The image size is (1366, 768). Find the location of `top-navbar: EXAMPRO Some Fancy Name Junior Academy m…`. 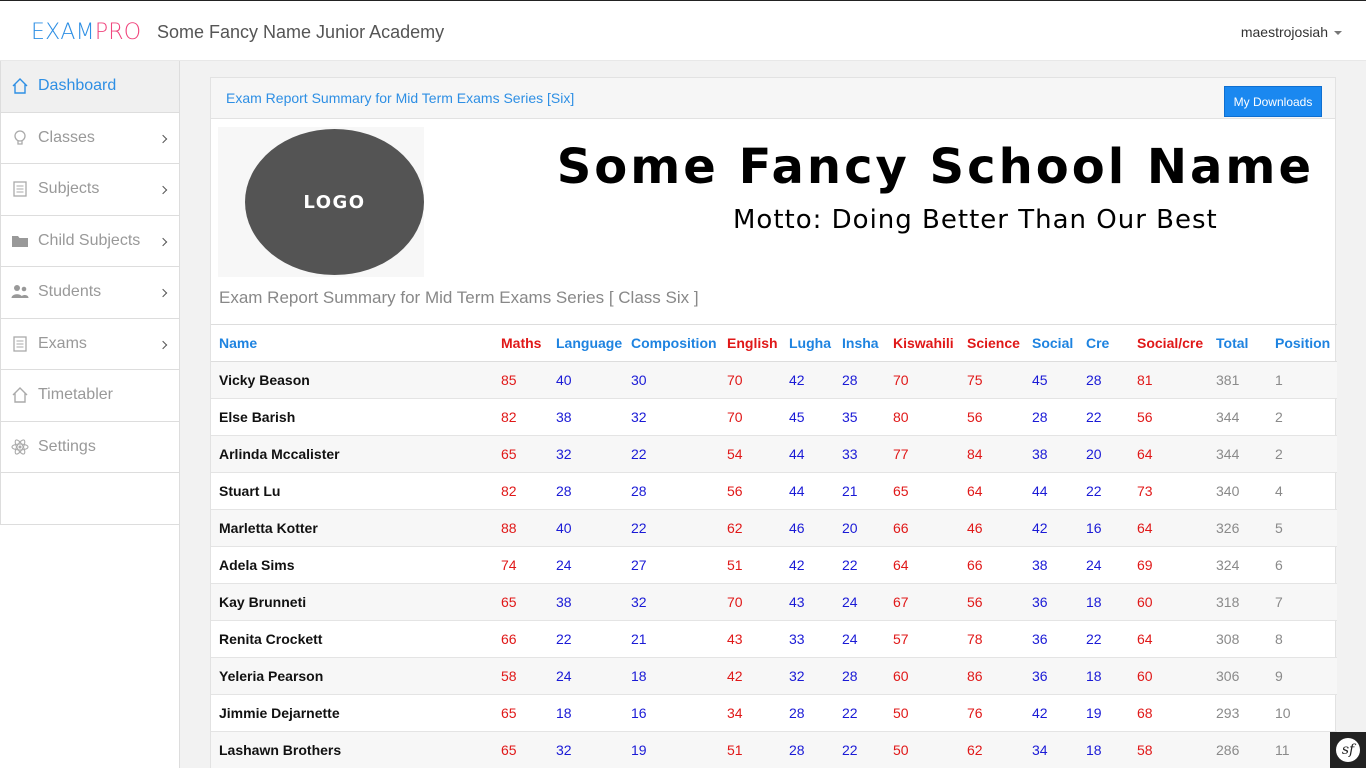

top-navbar: EXAMPRO Some Fancy Name Junior Academy m… is located at coordinates (683, 30).